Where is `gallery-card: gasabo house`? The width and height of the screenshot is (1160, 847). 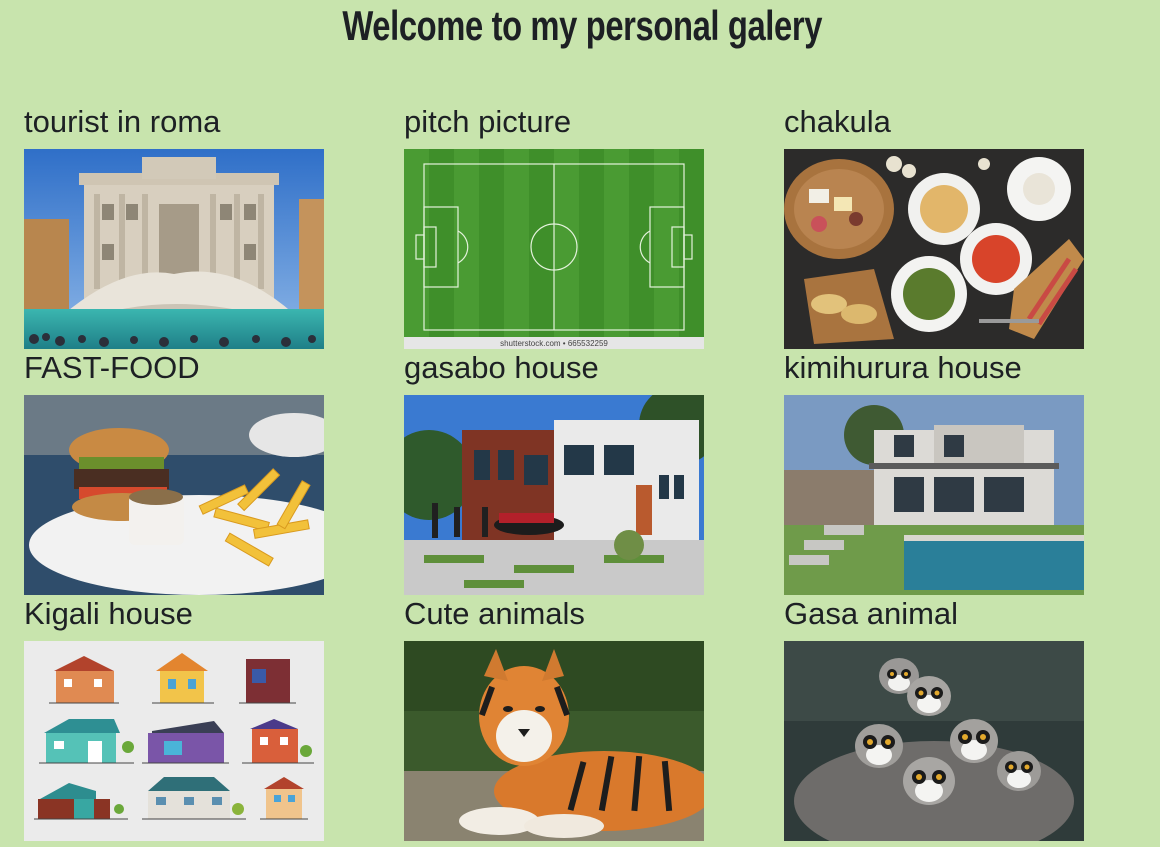 gallery-card: gasabo house is located at coordinates (594, 470).